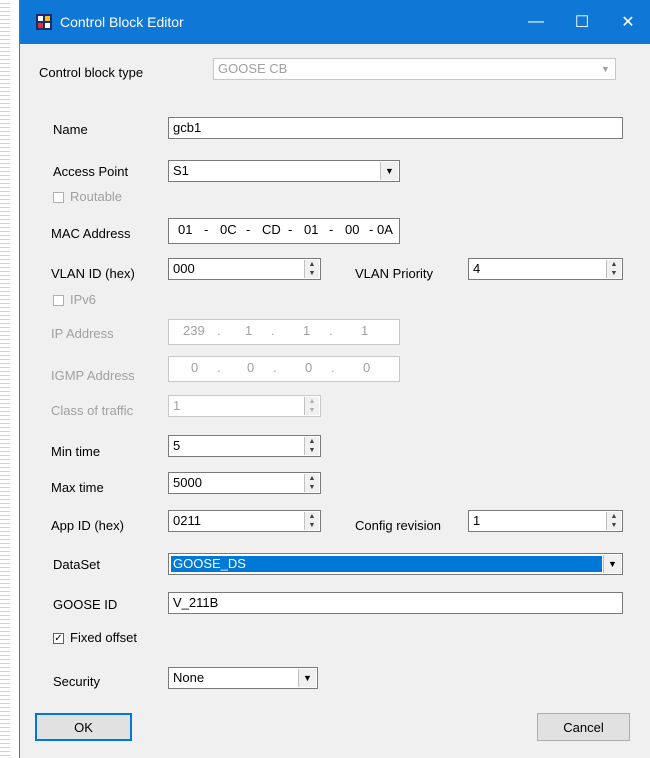 The height and width of the screenshot is (758, 650). What do you see at coordinates (335, 22) in the screenshot?
I see `title-bar: Control Block Editor — ☐ ✕` at bounding box center [335, 22].